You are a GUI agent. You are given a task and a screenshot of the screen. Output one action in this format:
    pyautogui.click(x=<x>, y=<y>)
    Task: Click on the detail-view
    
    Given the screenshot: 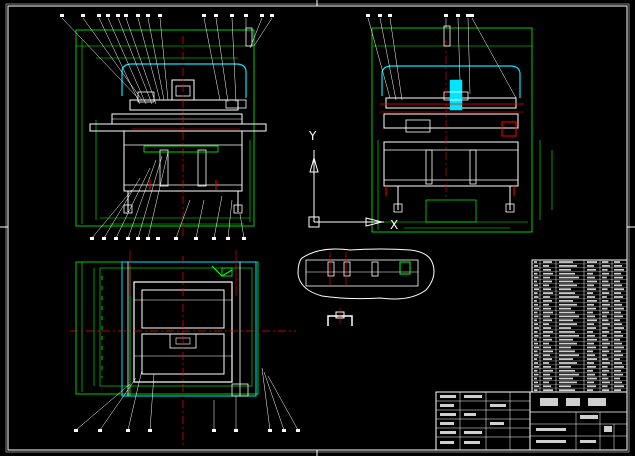 What is the action you would take?
    pyautogui.click(x=366, y=274)
    